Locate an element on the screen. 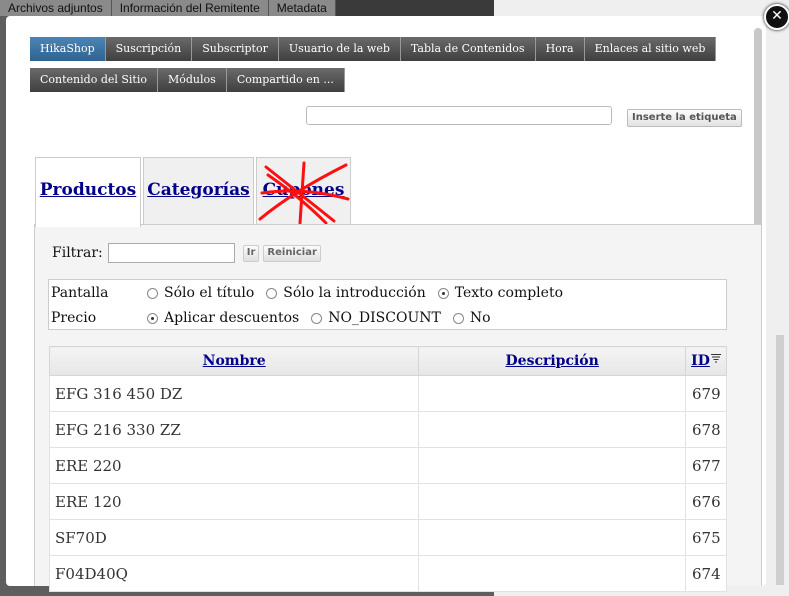 Image resolution: width=789 pixels, height=596 pixels. filter-bar: Filtrar: Ir Reiniciar is located at coordinates (186, 253).